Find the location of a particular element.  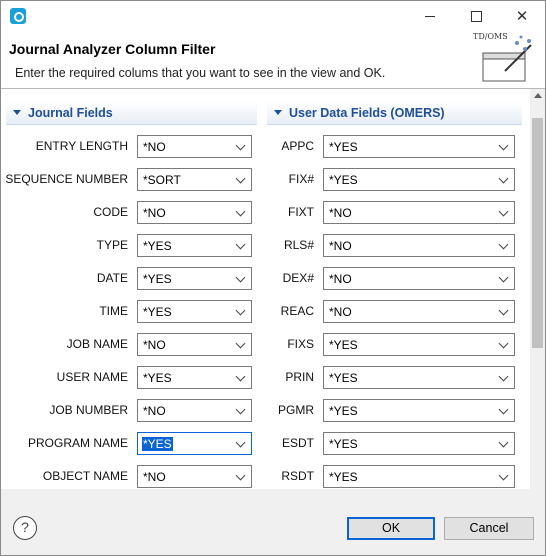

section-title: Journal Fields is located at coordinates (70, 112).